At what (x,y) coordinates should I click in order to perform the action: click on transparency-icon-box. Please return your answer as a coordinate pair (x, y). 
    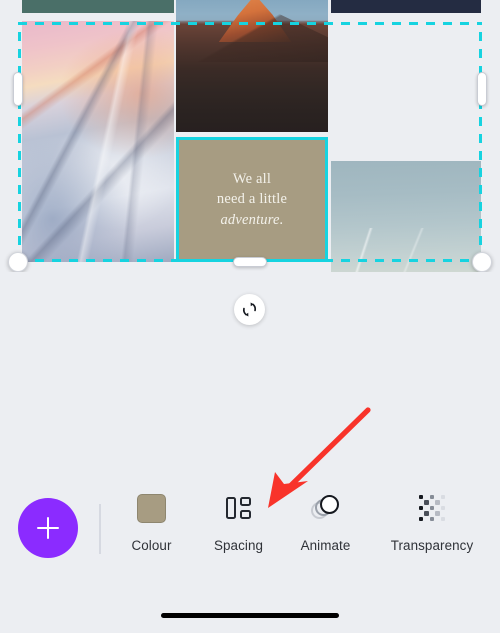
    Looking at the image, I should click on (432, 508).